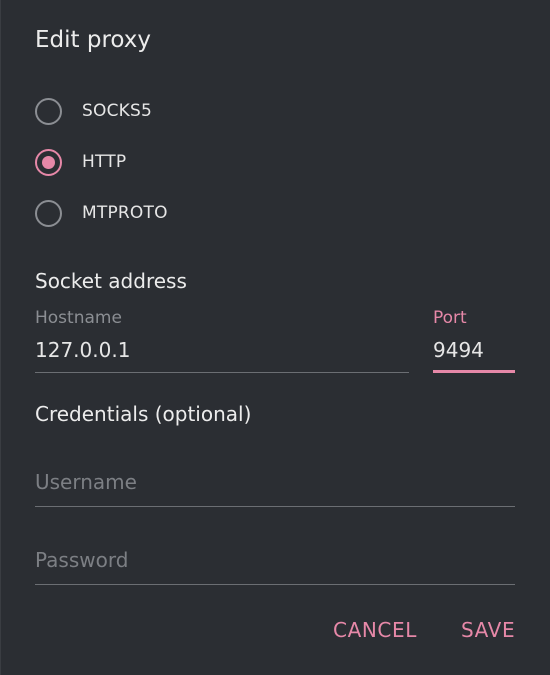 The height and width of the screenshot is (675, 550). I want to click on username-input: Username, so click(86, 482).